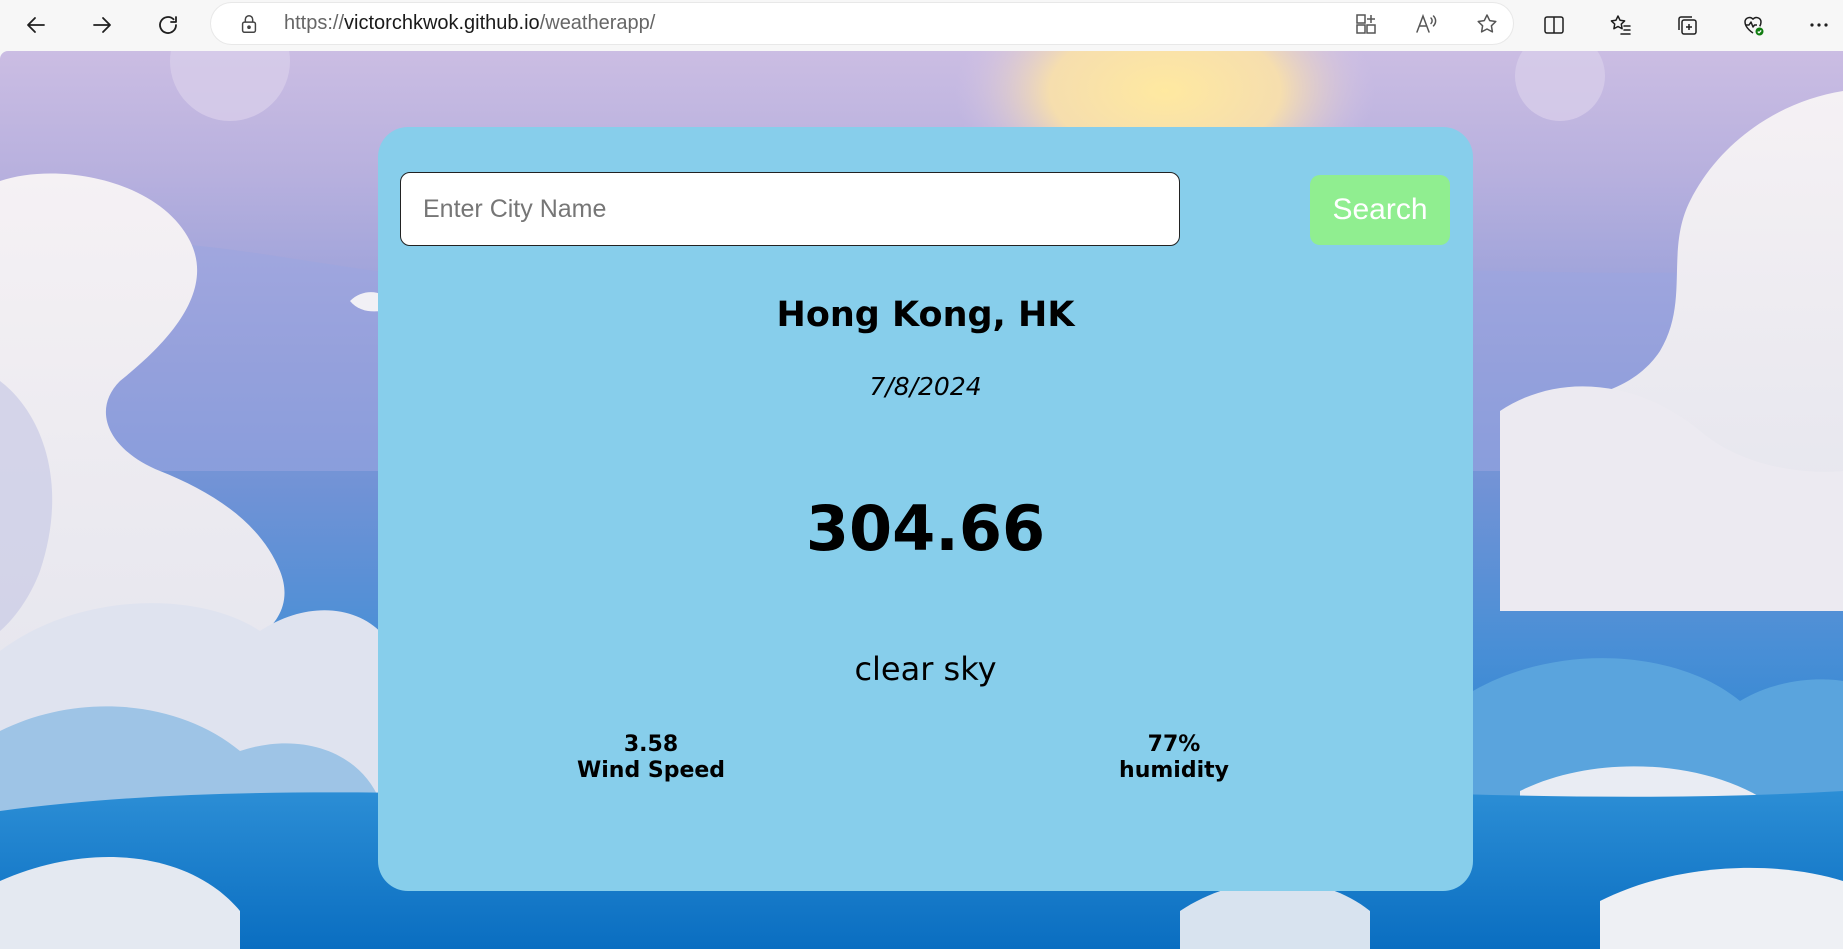 This screenshot has width=1843, height=949. Describe the element at coordinates (102, 25) in the screenshot. I see `forward-arrow-icon` at that location.